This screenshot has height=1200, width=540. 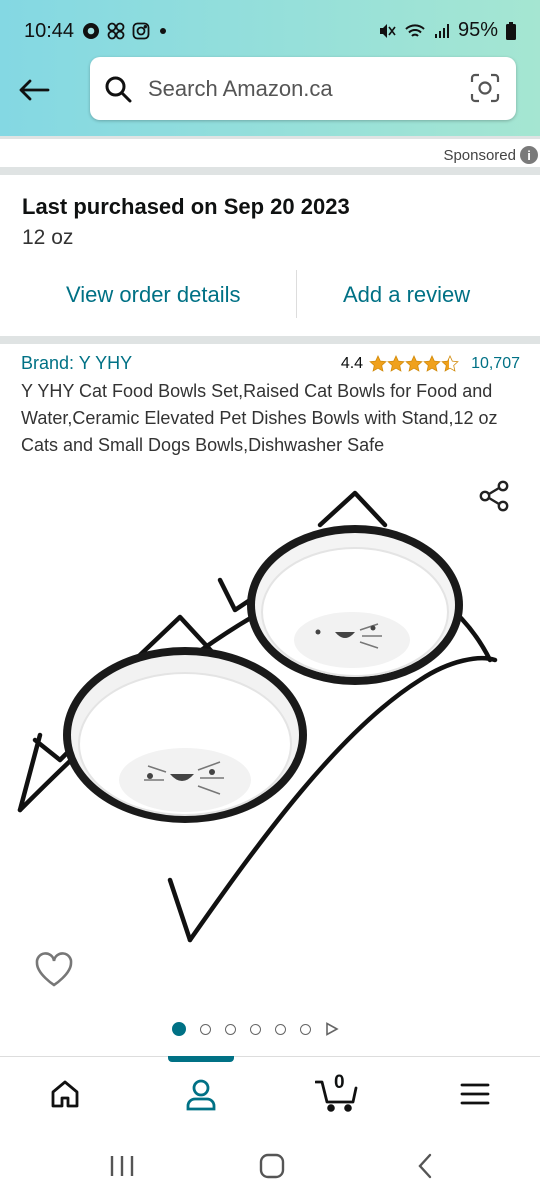 What do you see at coordinates (153, 295) in the screenshot?
I see `view-order-details-link: View order details` at bounding box center [153, 295].